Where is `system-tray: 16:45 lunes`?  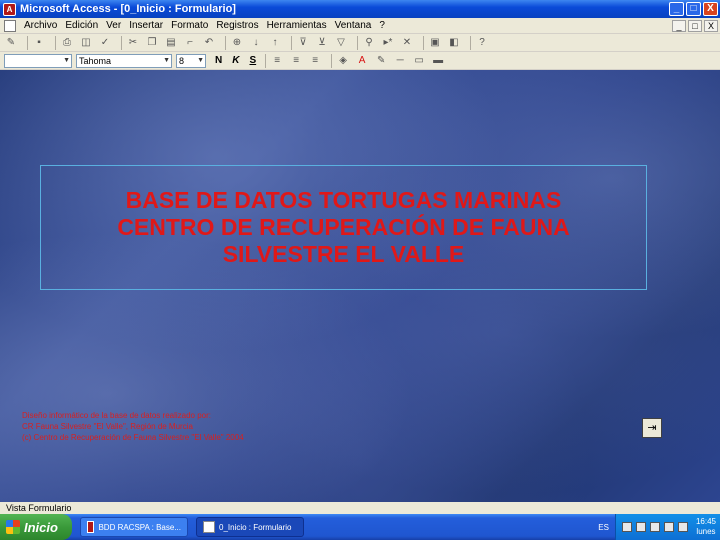
system-tray: 16:45 lunes is located at coordinates (667, 527).